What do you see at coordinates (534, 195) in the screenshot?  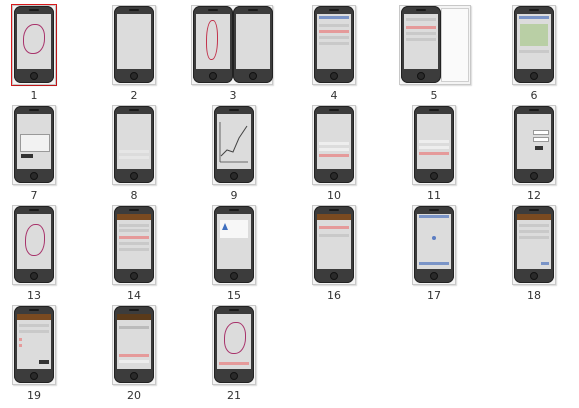 I see `slide-number: 12` at bounding box center [534, 195].